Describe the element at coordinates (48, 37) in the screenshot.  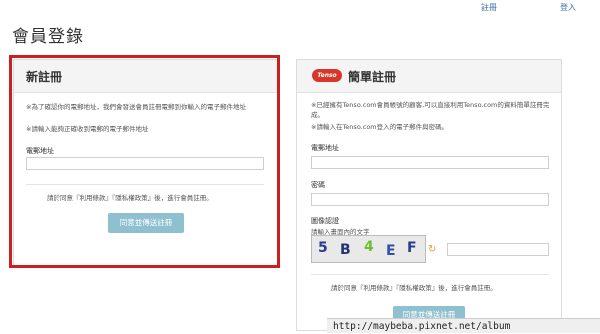
I see `page-title: 會員登錄` at that location.